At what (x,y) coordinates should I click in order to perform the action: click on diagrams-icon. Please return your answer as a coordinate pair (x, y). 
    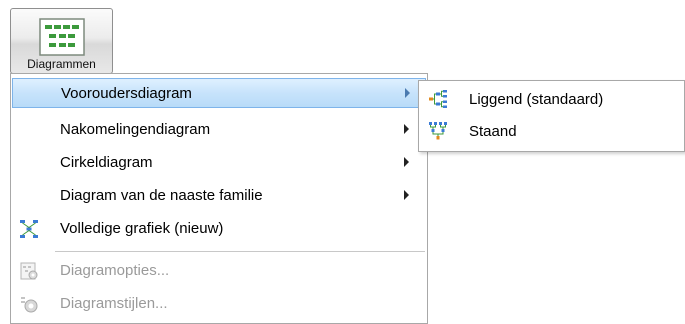
    Looking at the image, I should click on (62, 38).